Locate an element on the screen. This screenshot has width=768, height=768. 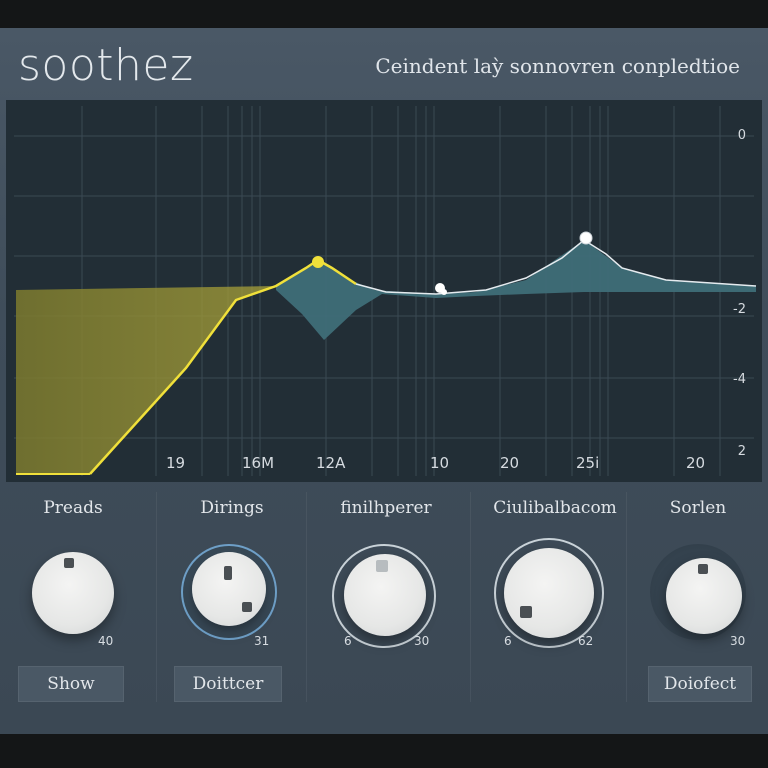
ciulibalbacom-knob is located at coordinates (549, 593).